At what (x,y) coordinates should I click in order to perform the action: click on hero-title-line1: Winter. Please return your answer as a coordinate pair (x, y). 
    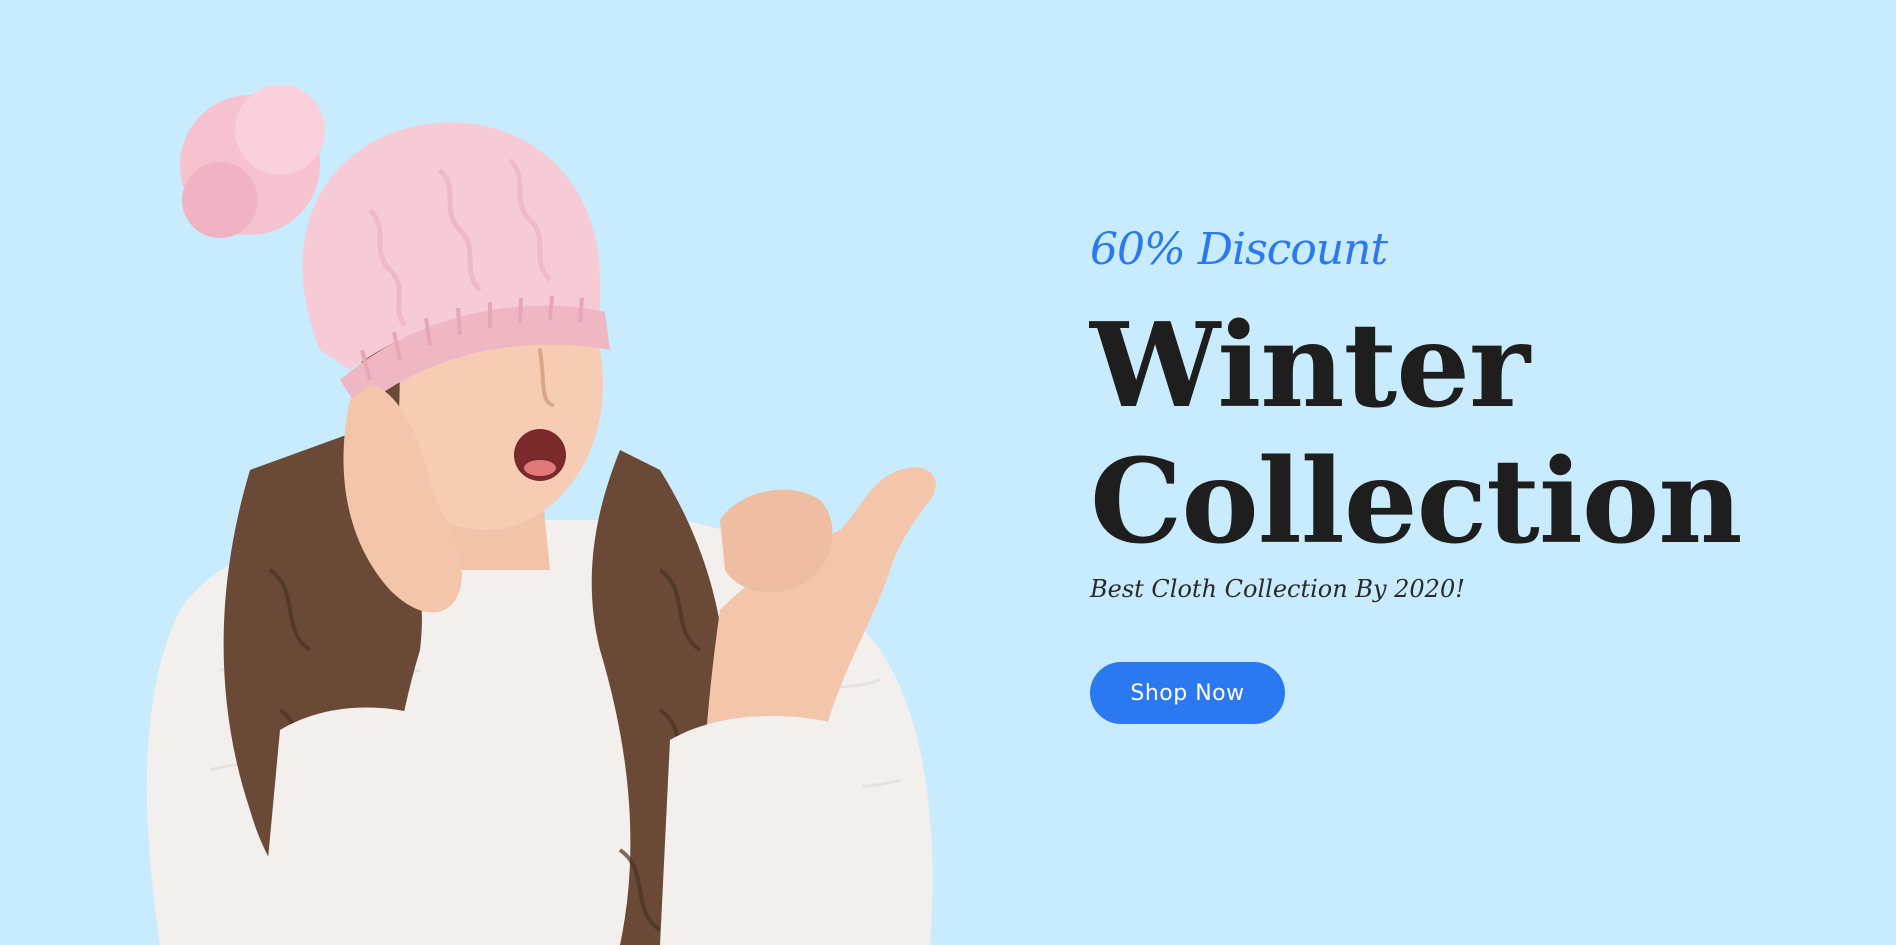
    Looking at the image, I should click on (1310, 366).